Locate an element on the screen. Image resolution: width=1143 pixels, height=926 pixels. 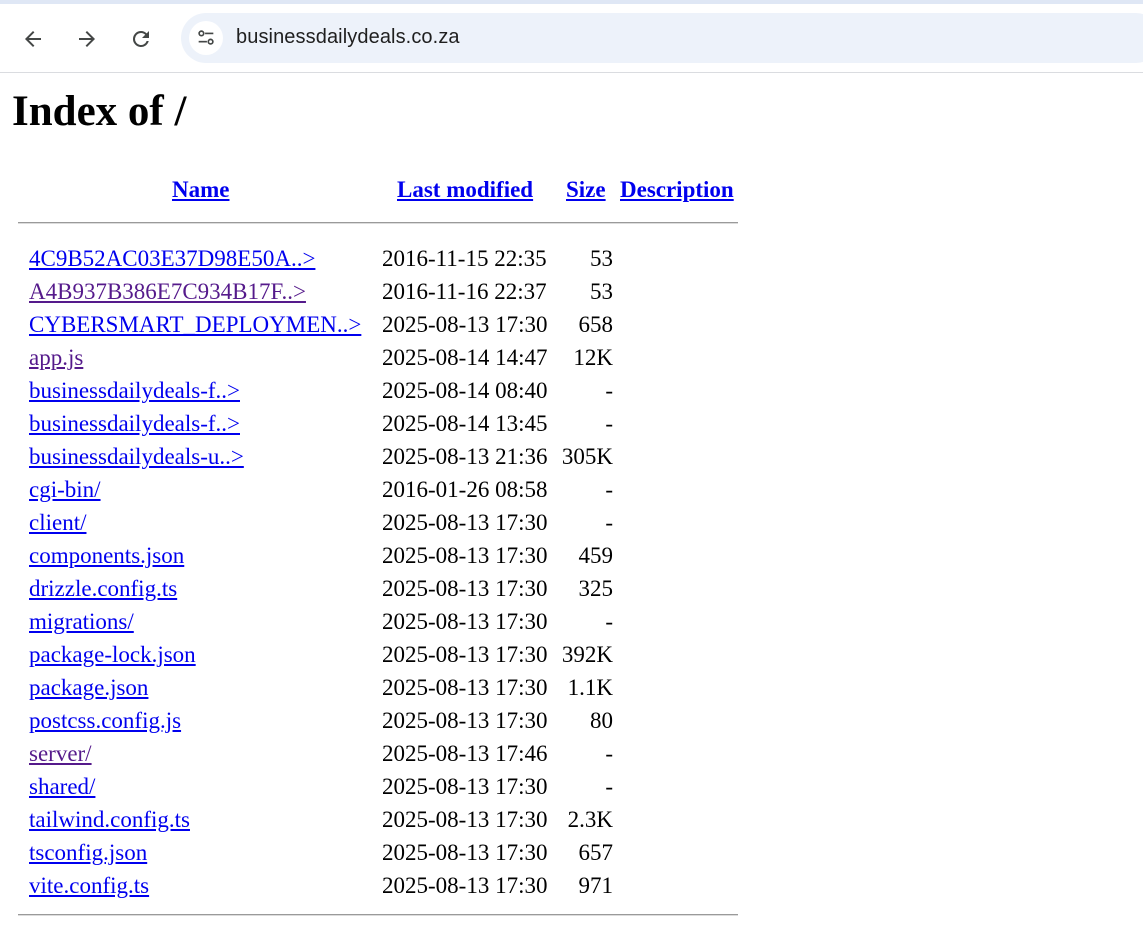
file-link: vite.config.ts is located at coordinates (89, 885).